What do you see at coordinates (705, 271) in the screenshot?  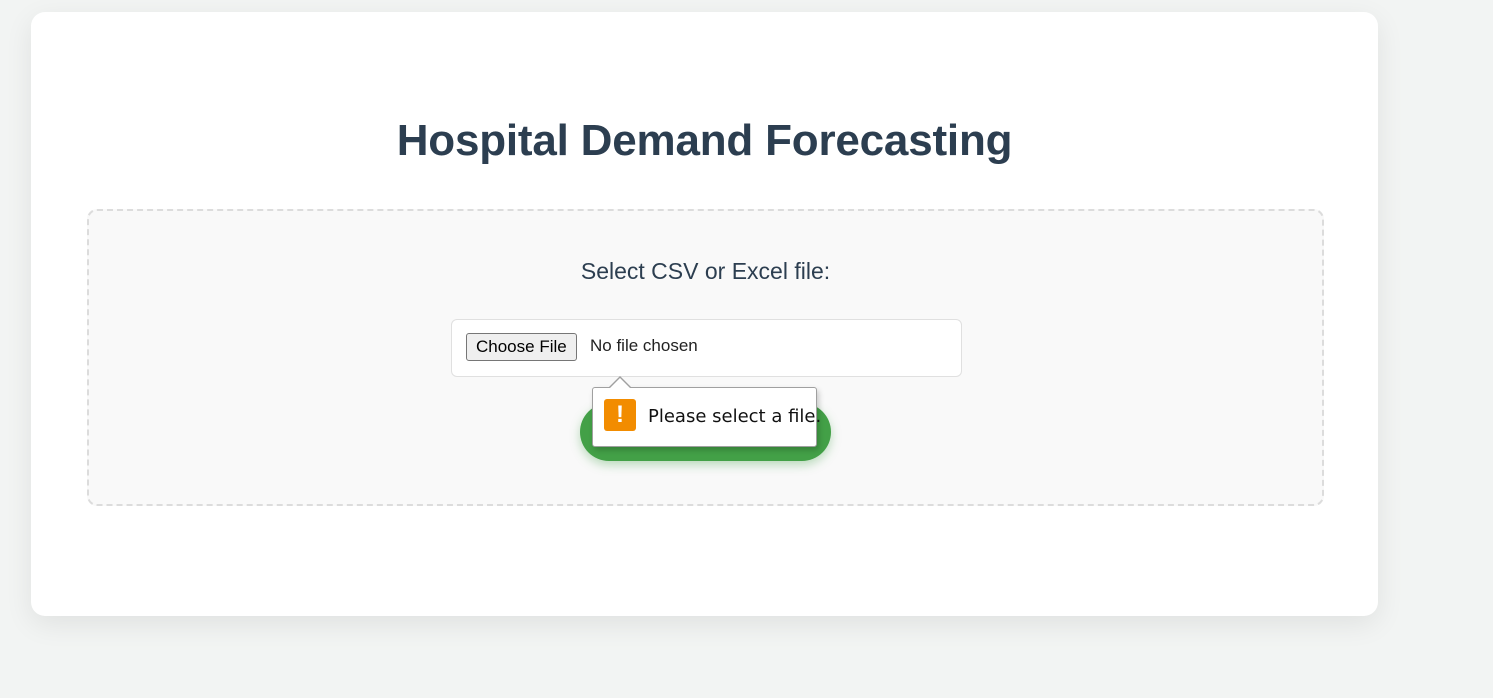 I see `file-select-label: Select CSV or Excel file:` at bounding box center [705, 271].